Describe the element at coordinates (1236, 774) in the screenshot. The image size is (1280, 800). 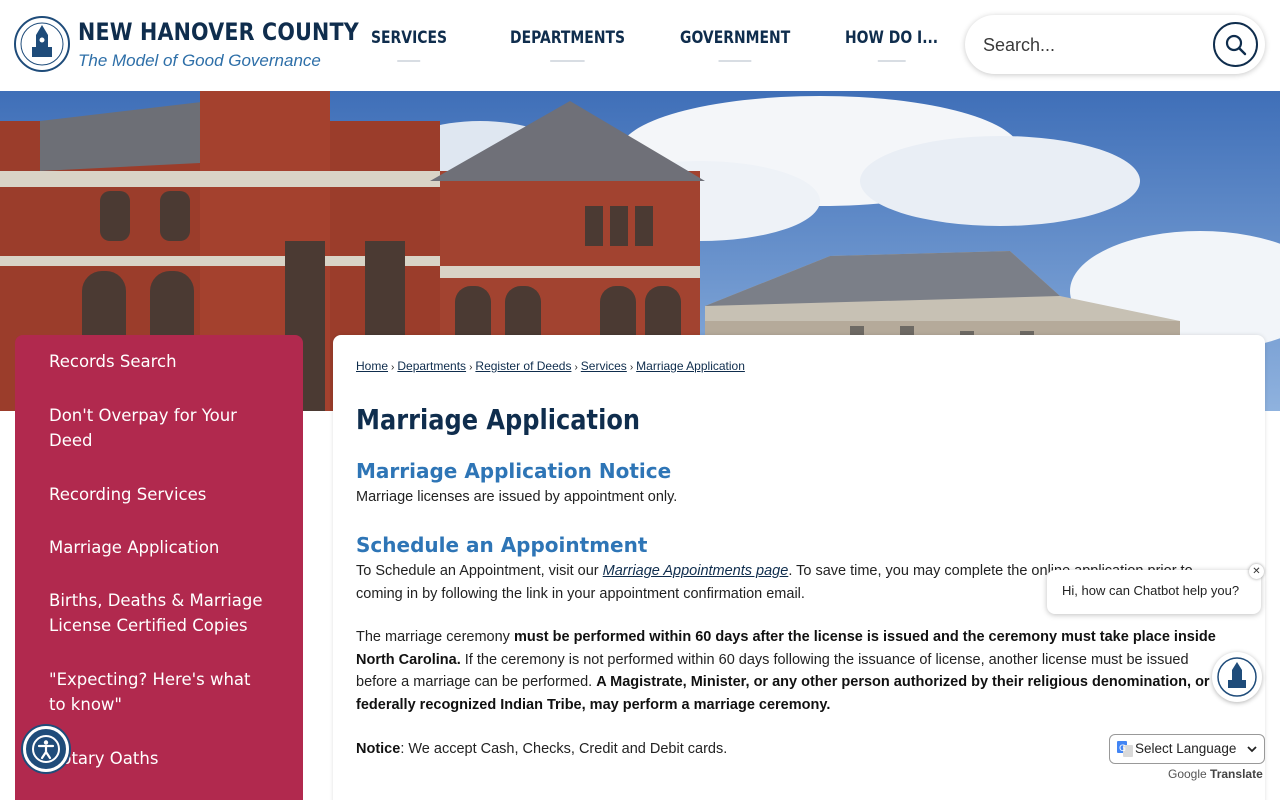
I see `translate-link: Translate` at that location.